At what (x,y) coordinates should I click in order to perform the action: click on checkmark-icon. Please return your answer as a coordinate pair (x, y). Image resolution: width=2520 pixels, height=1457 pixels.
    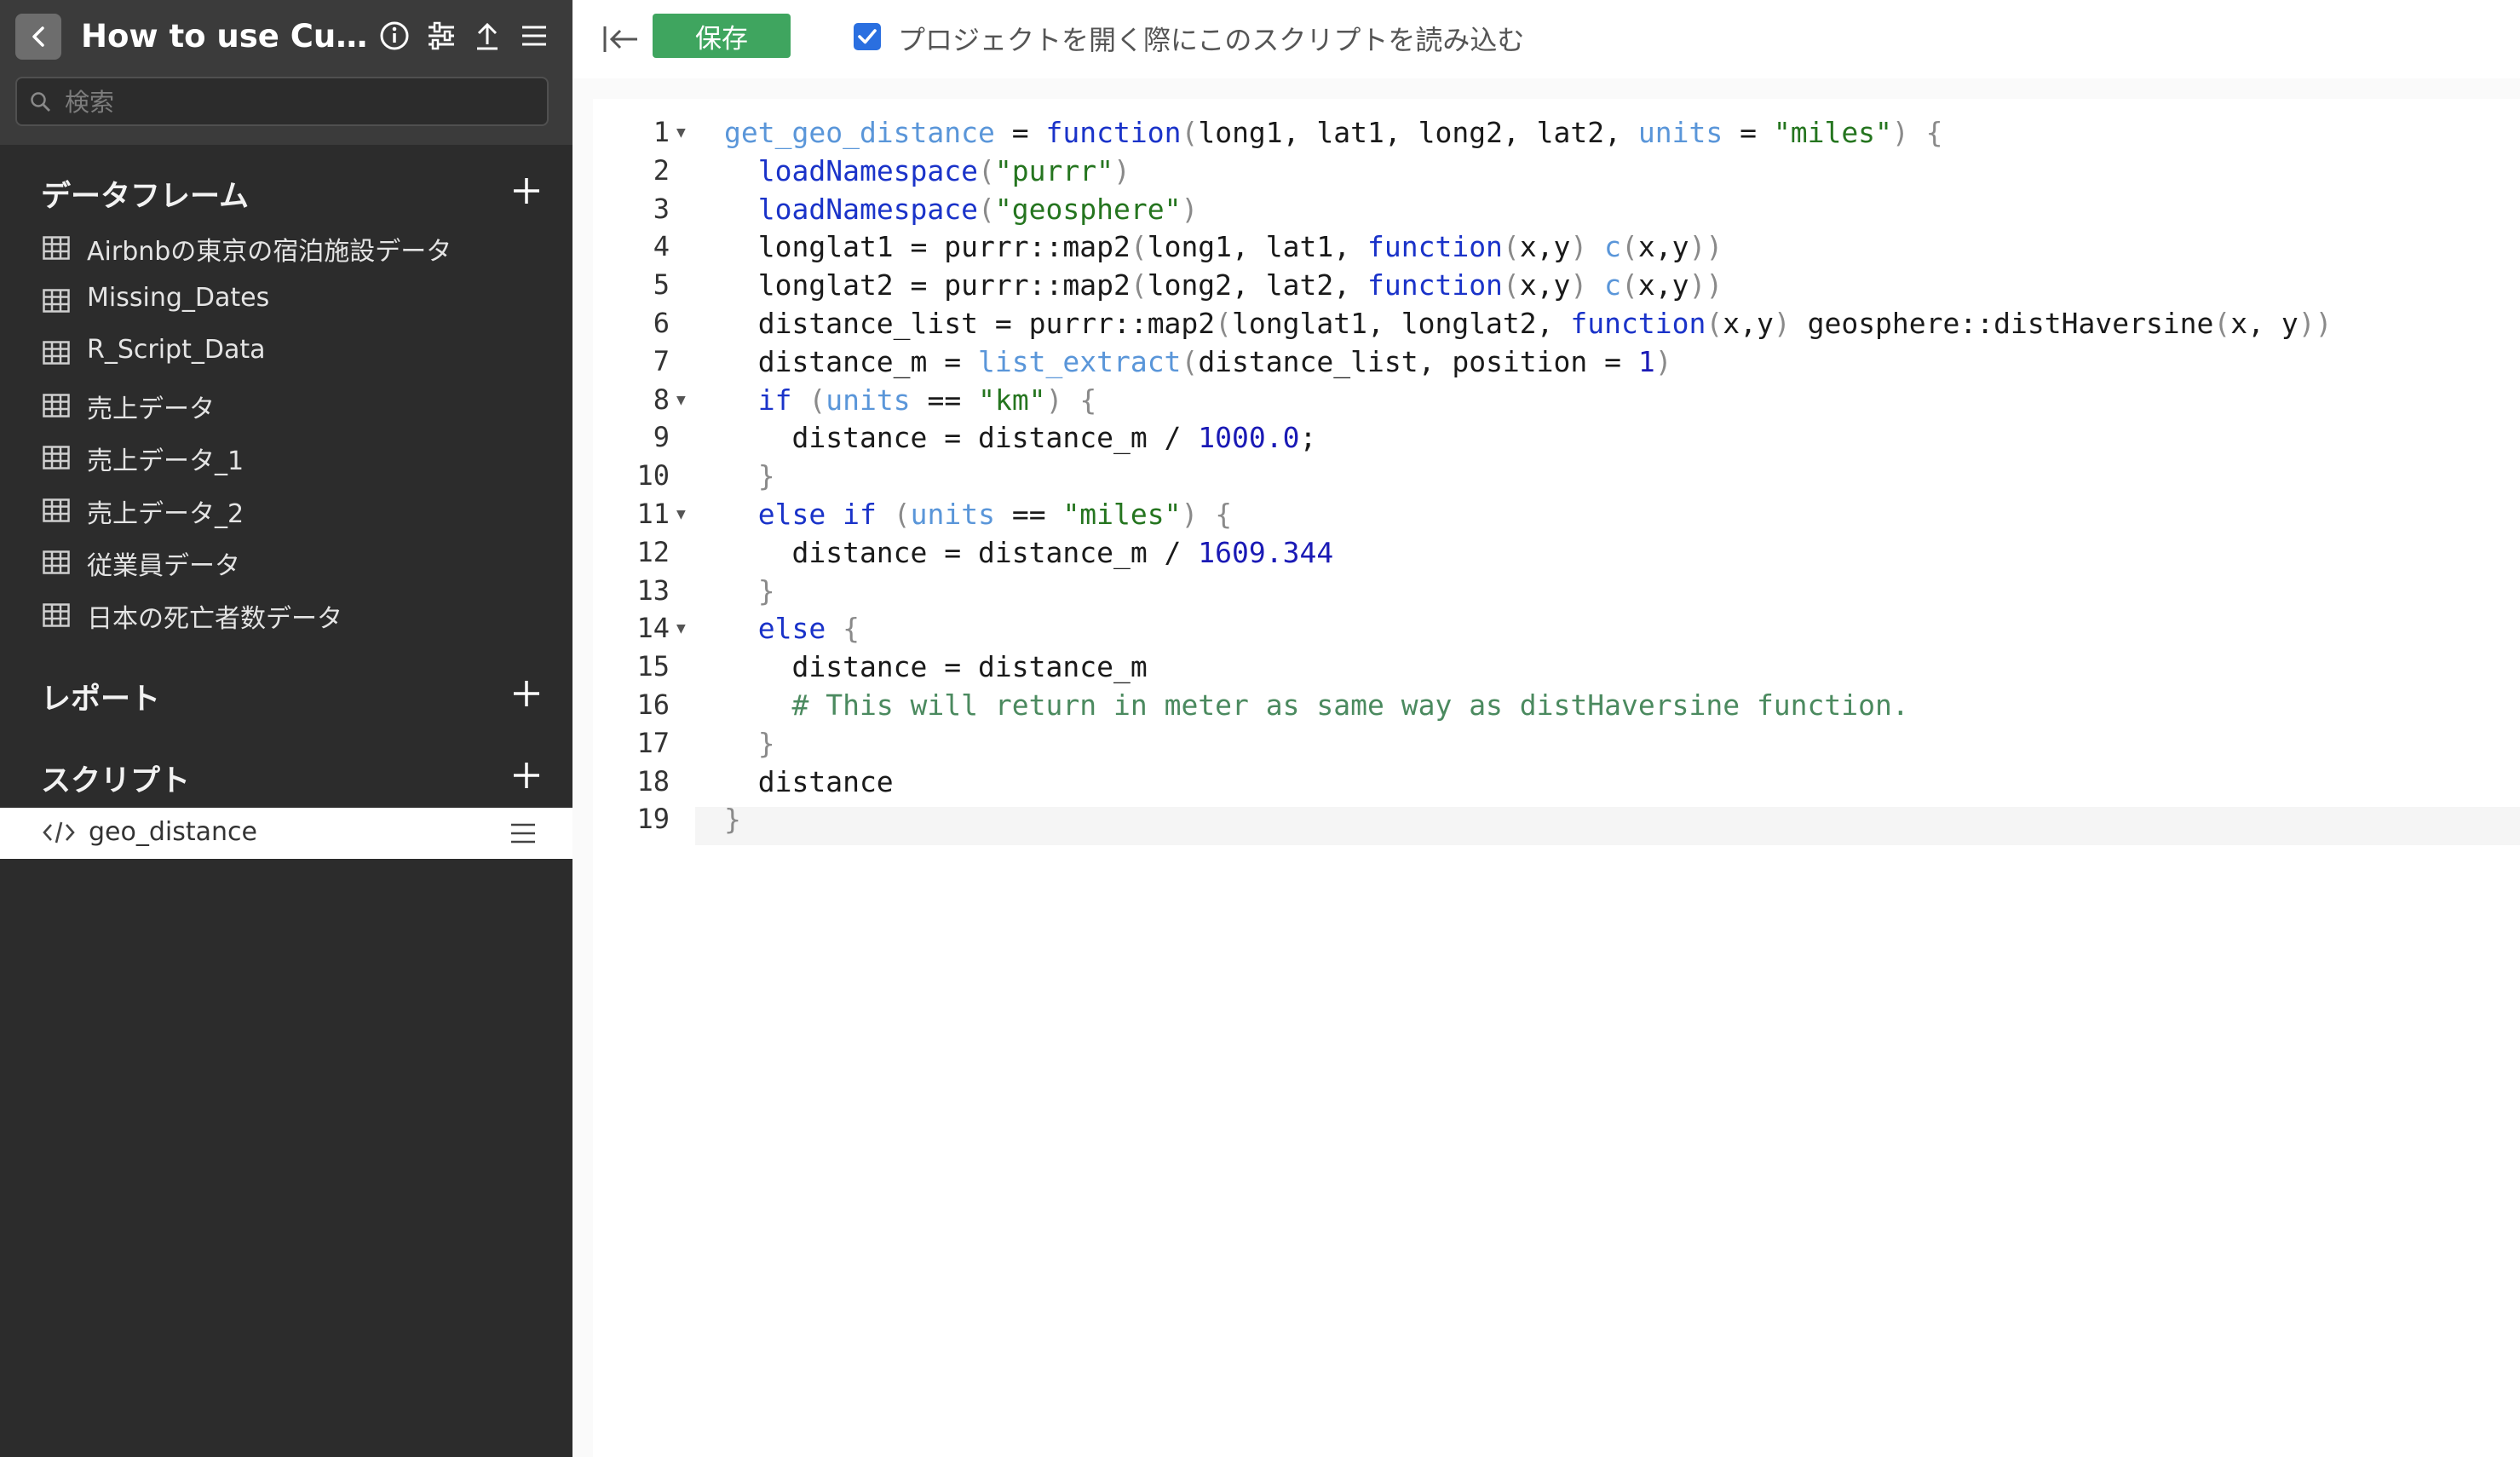
    Looking at the image, I should click on (868, 36).